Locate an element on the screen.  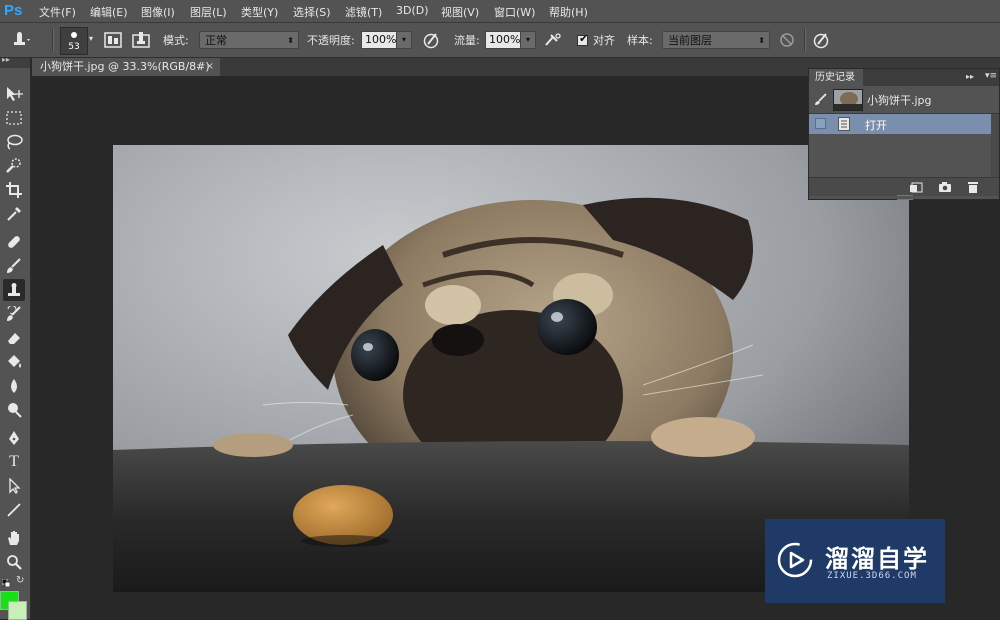
tab-history: 历史记录 is located at coordinates (836, 77).